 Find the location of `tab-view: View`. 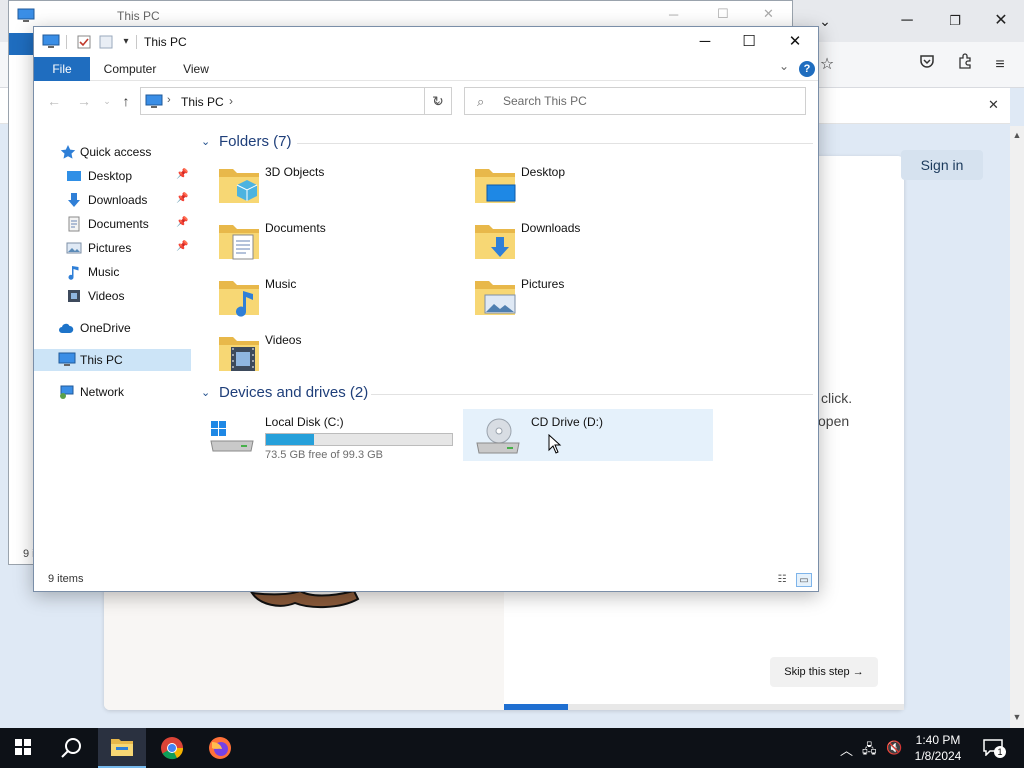

tab-view: View is located at coordinates (196, 69).